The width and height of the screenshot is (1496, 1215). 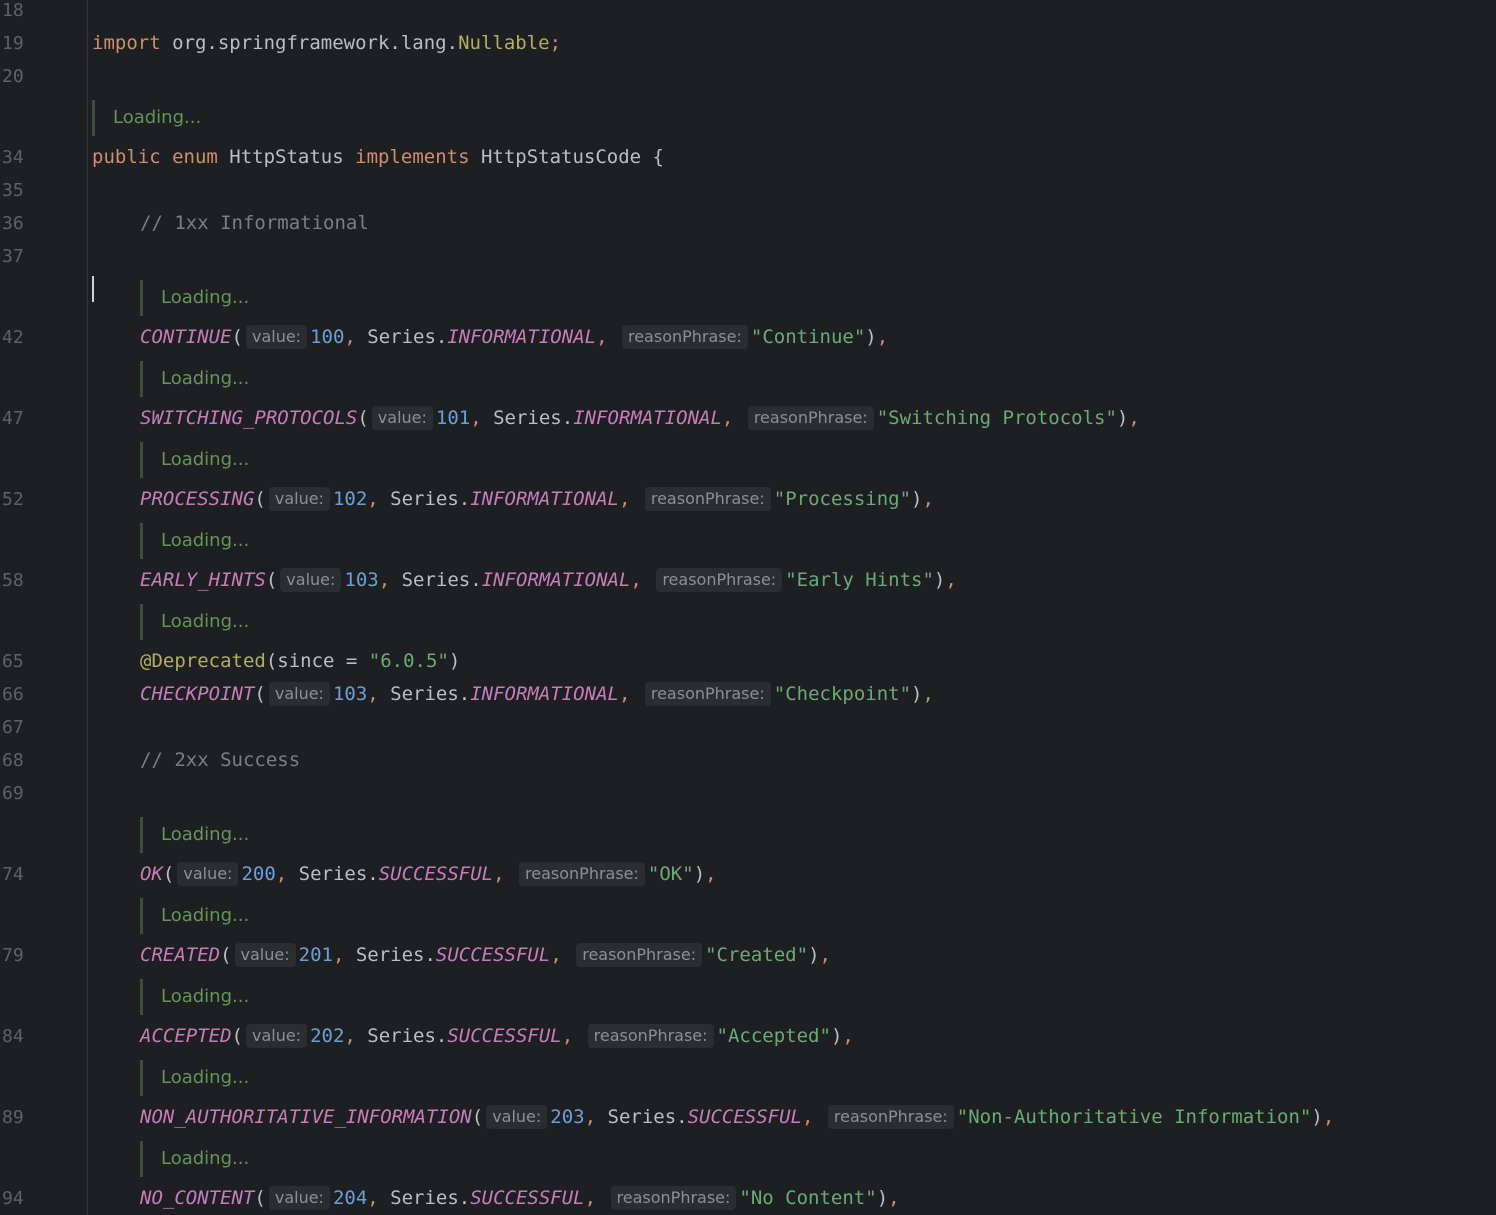 What do you see at coordinates (773, 1036) in the screenshot?
I see `reason-phrase-string: "Accepted"` at bounding box center [773, 1036].